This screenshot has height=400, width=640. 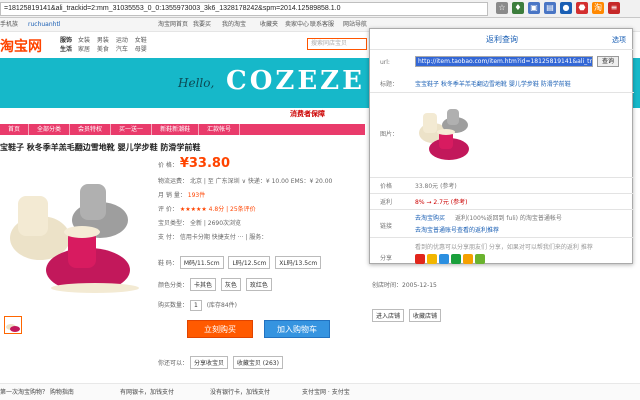 What do you see at coordinates (534, 8) in the screenshot?
I see `screen-icon: ▣` at bounding box center [534, 8].